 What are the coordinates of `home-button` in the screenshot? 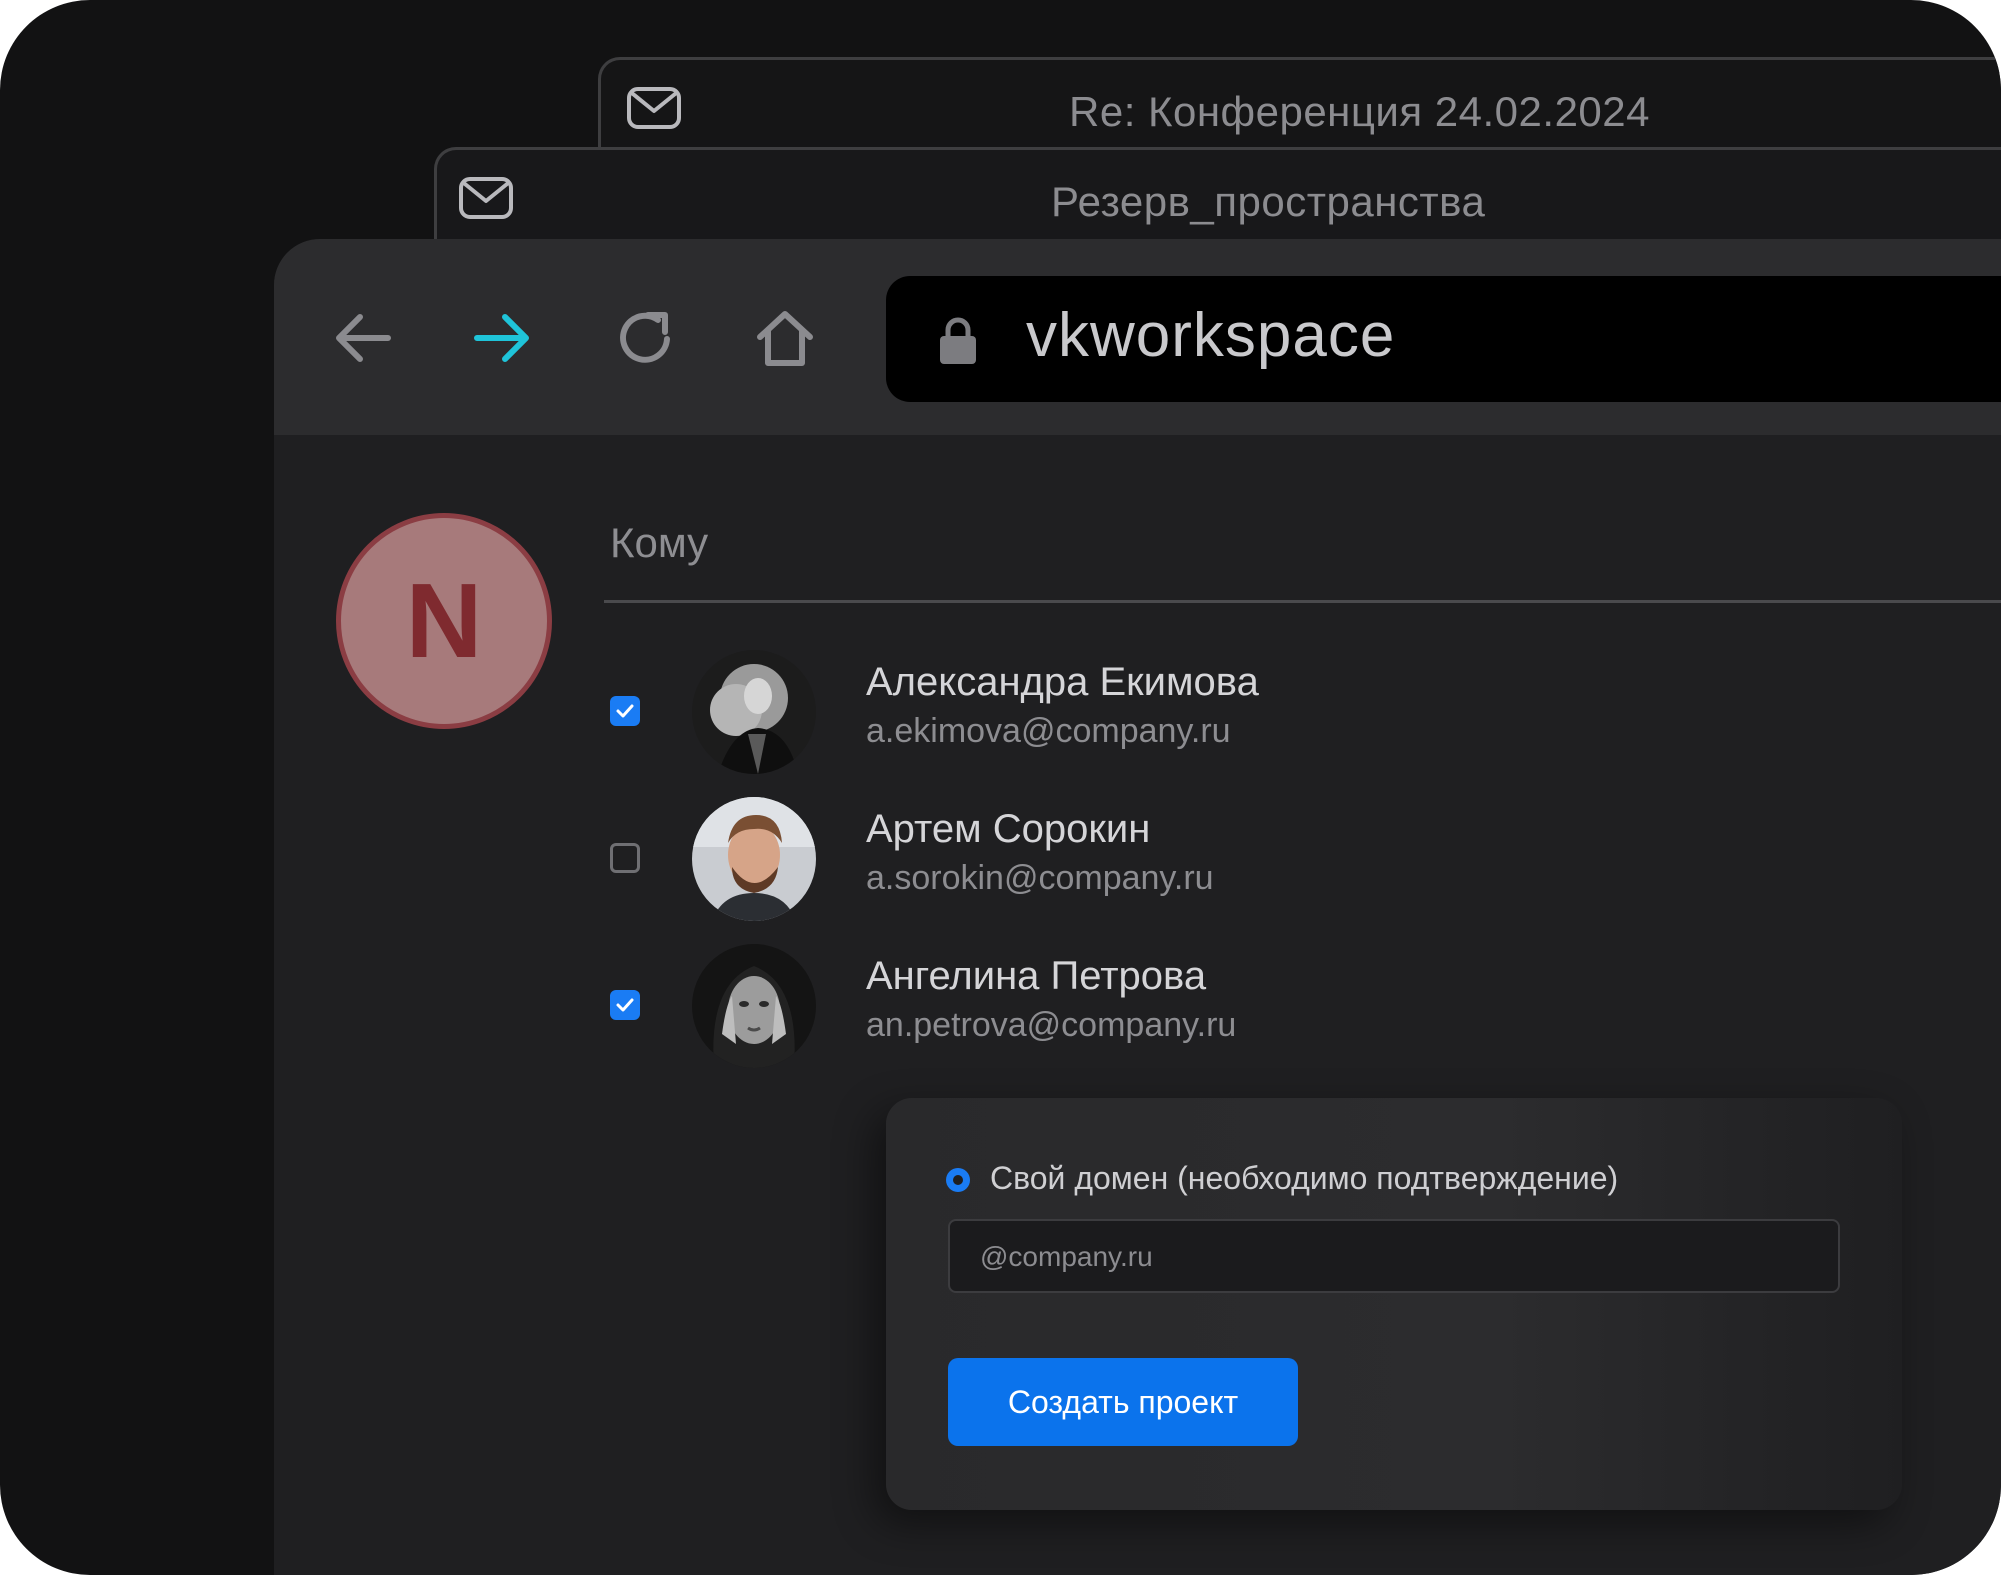 It's located at (785, 338).